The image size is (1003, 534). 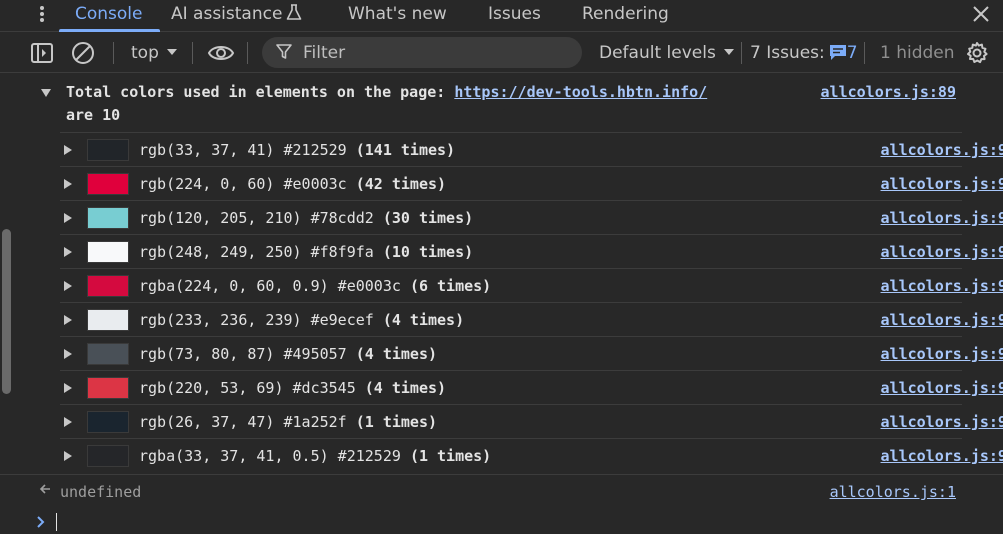 I want to click on color-entry: rgb(248, 249, 250) #f8f9fa (10 times), so click(x=306, y=252).